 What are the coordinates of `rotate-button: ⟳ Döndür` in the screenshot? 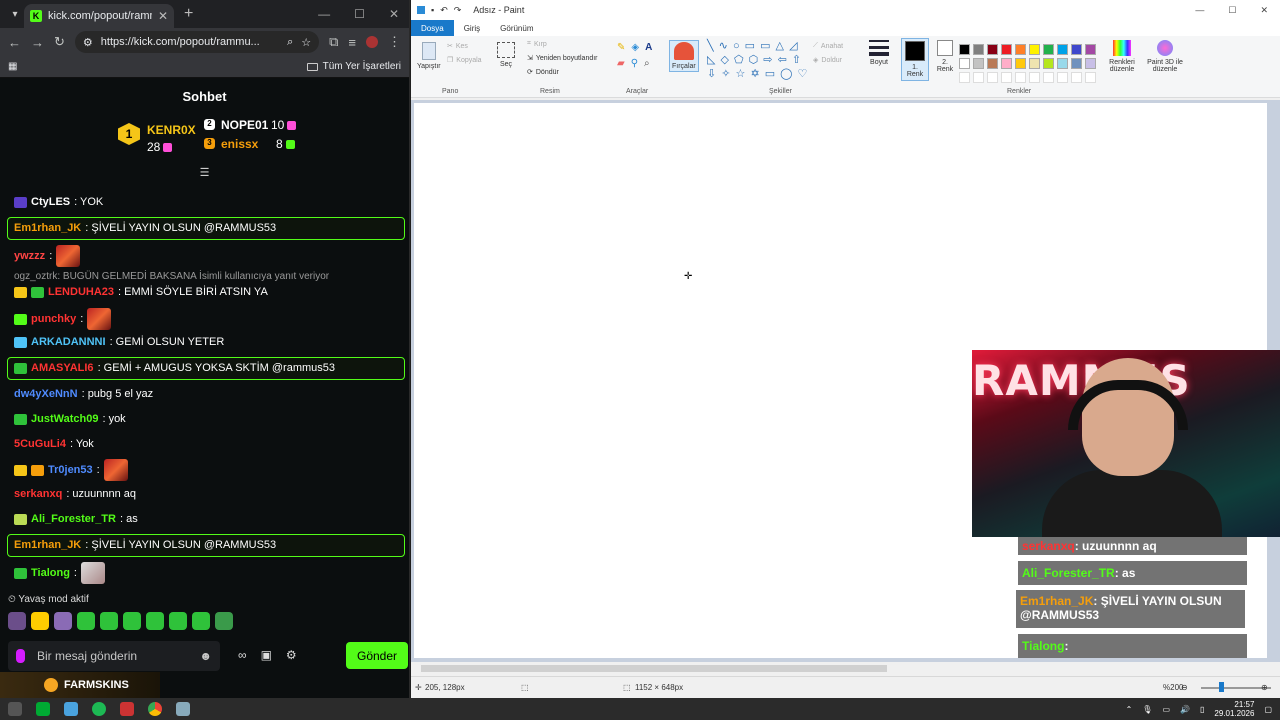 It's located at (543, 72).